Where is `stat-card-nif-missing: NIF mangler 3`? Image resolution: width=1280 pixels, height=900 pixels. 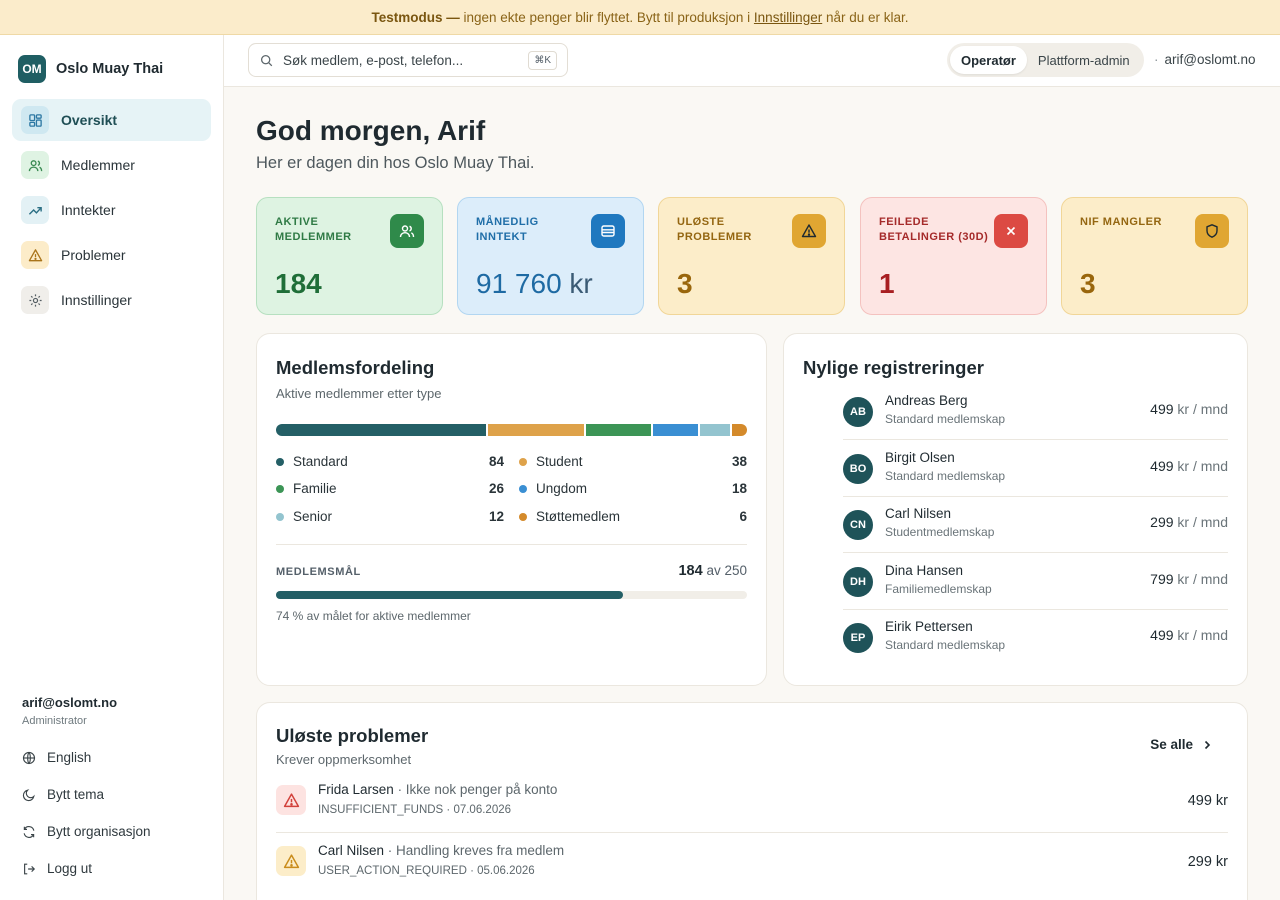 stat-card-nif-missing: NIF mangler 3 is located at coordinates (1154, 256).